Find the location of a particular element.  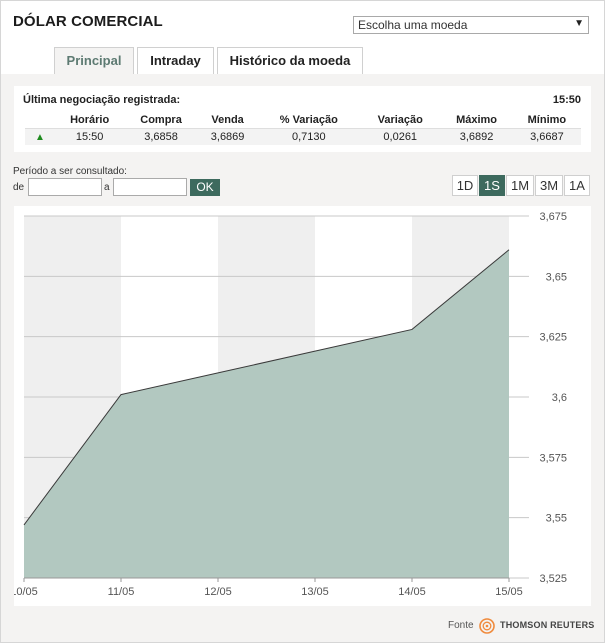

chevron-down-icon: ▼ is located at coordinates (579, 23).